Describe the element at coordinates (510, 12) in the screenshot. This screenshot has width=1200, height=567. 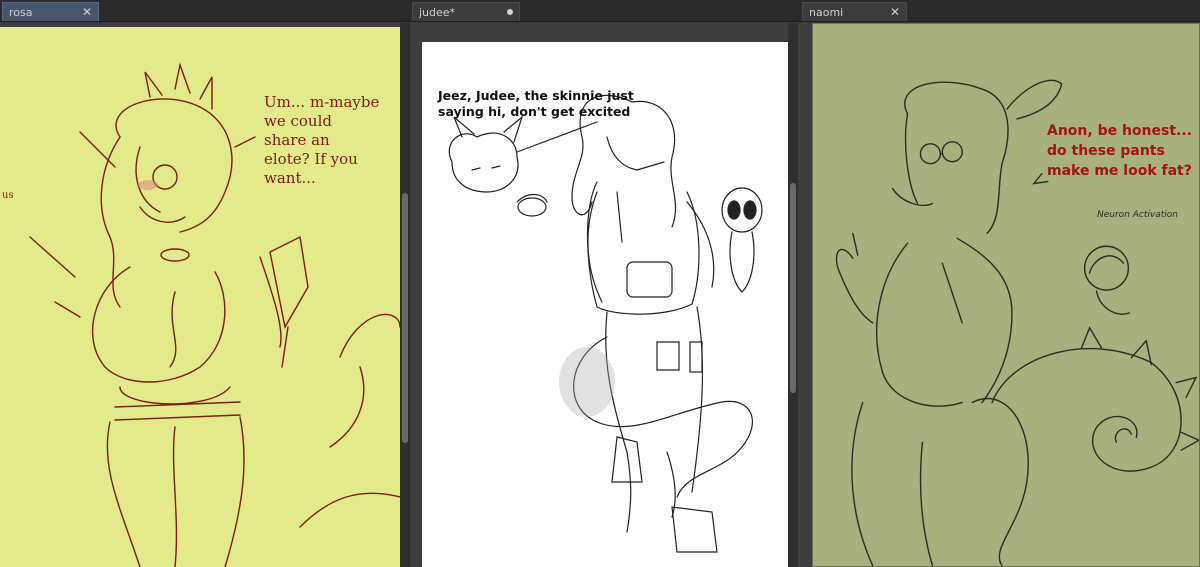
I see `unsaved-dot-icon` at that location.